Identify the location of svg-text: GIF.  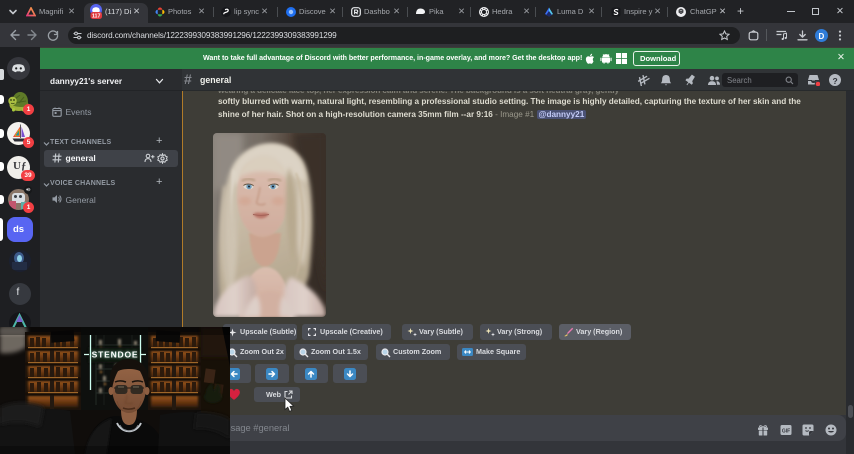
(786, 431).